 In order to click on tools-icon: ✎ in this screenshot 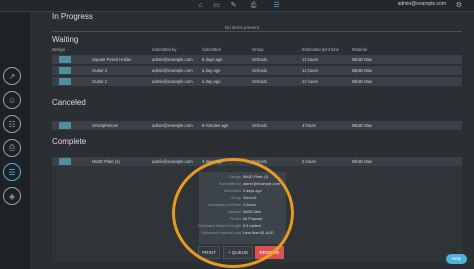, I will do `click(233, 5)`.